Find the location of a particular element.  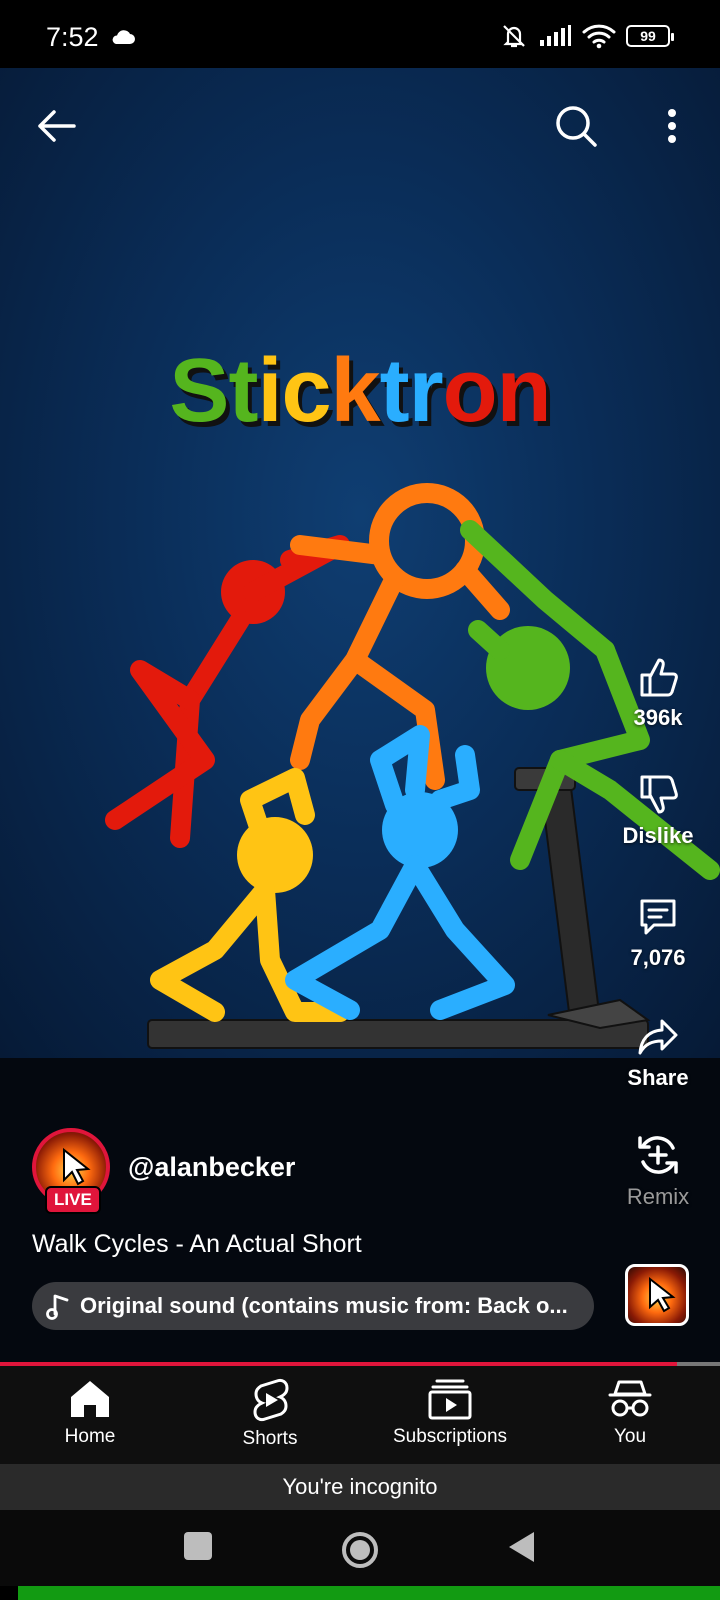

sound-thumbnail is located at coordinates (657, 1295).